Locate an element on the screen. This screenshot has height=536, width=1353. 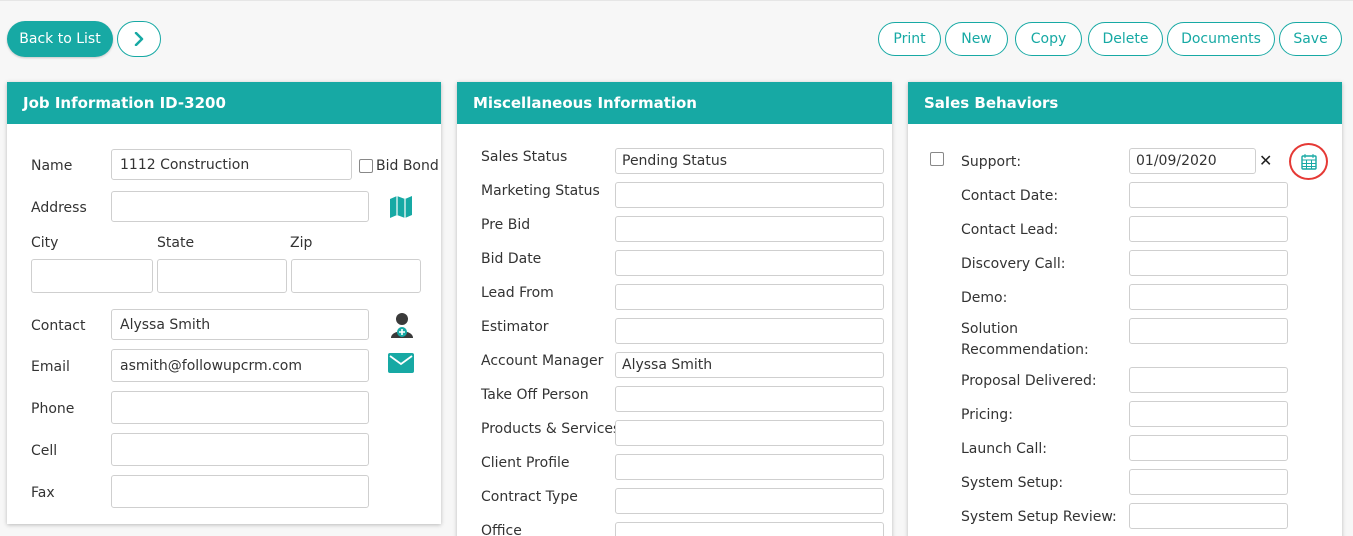
misc-field-label: Office is located at coordinates (501, 529).